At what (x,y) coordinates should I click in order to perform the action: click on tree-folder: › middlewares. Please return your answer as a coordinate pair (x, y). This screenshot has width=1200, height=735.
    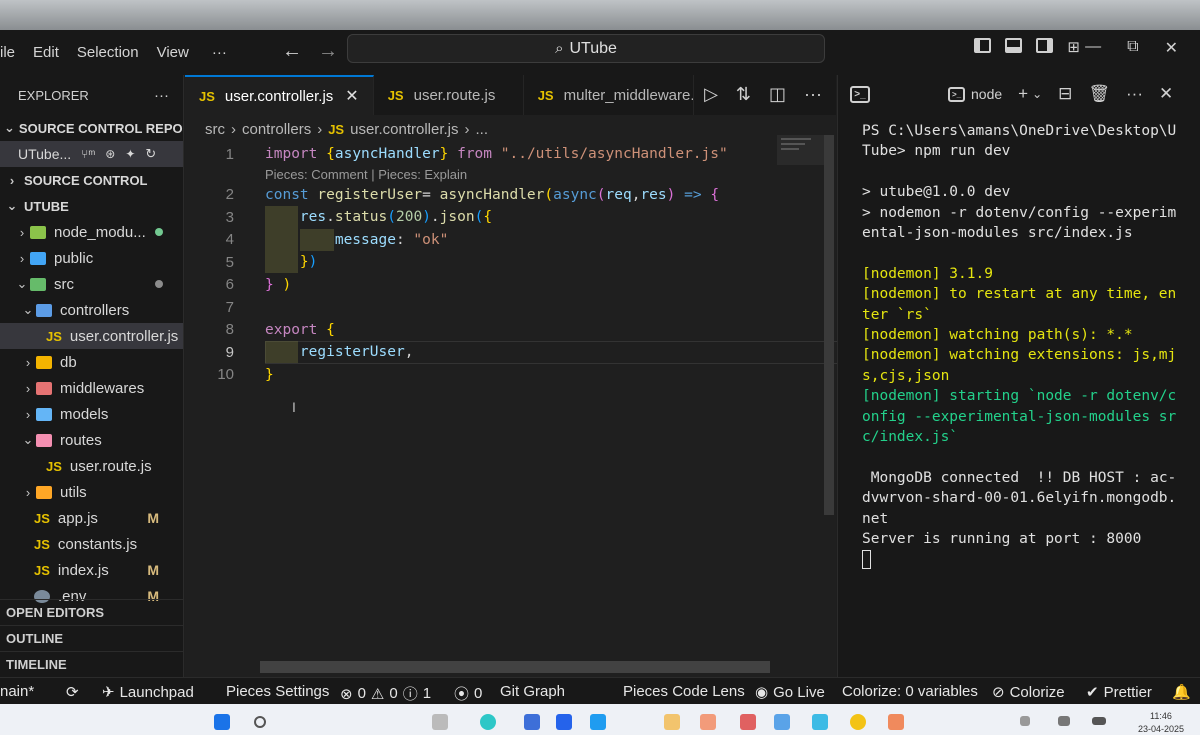
    Looking at the image, I should click on (91, 388).